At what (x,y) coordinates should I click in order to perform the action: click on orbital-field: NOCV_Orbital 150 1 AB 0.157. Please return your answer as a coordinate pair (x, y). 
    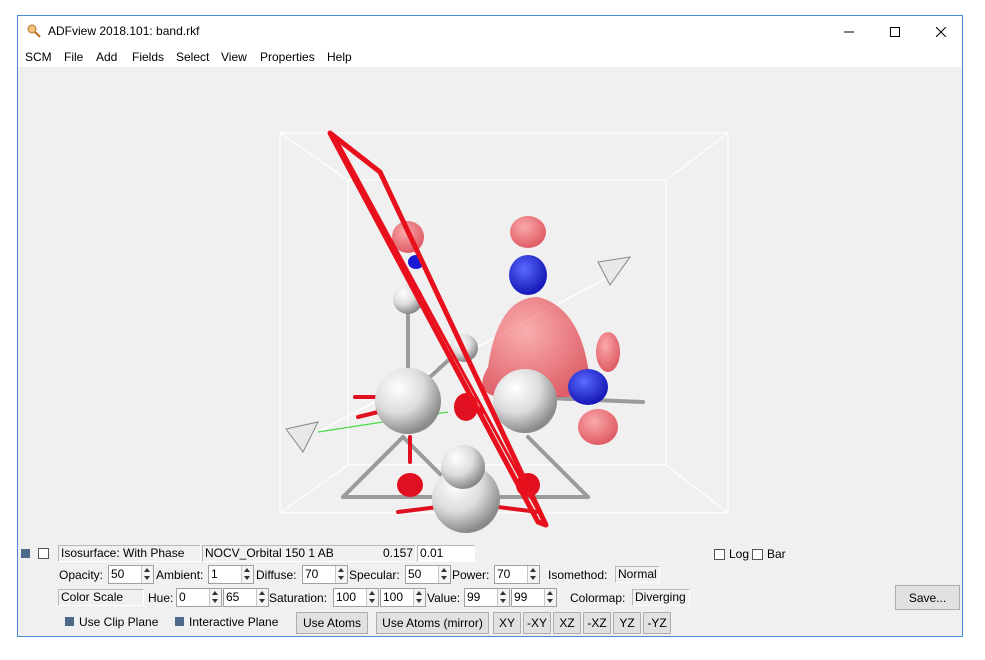
    Looking at the image, I should click on (309, 553).